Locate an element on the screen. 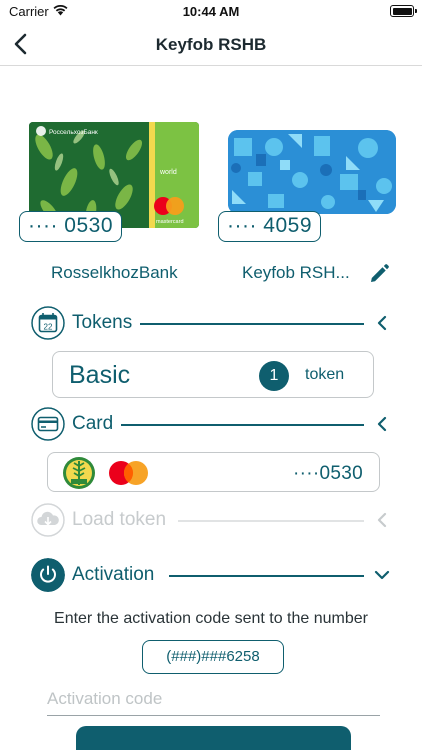 Image resolution: width=422 pixels, height=750 pixels. keyfob-masked-number: ···· 4059 is located at coordinates (270, 226).